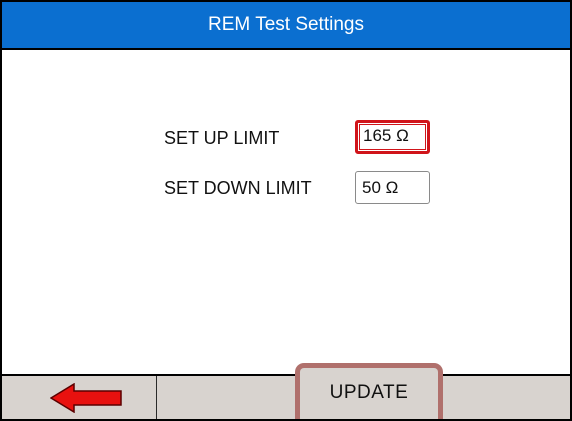 This screenshot has height=421, width=572. What do you see at coordinates (392, 187) in the screenshot?
I see `down-limit-value-field: 50 Ω` at bounding box center [392, 187].